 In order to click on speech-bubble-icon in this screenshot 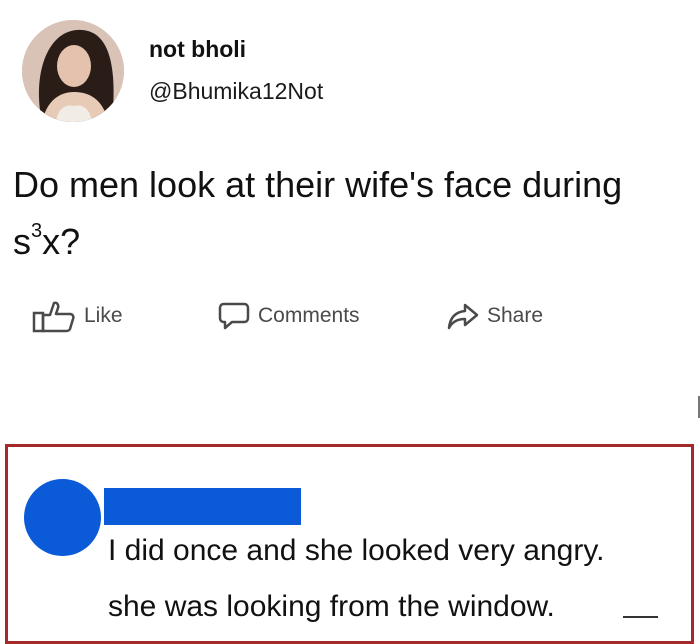, I will do `click(234, 316)`.